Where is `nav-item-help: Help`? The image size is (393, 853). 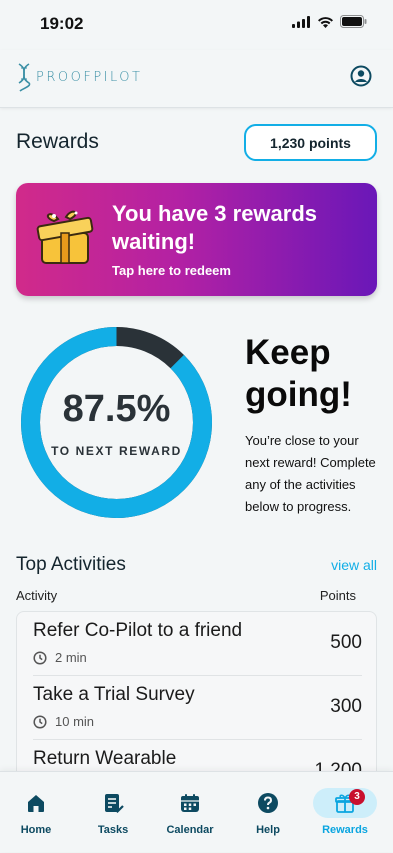
nav-item-help: Help is located at coordinates (268, 812).